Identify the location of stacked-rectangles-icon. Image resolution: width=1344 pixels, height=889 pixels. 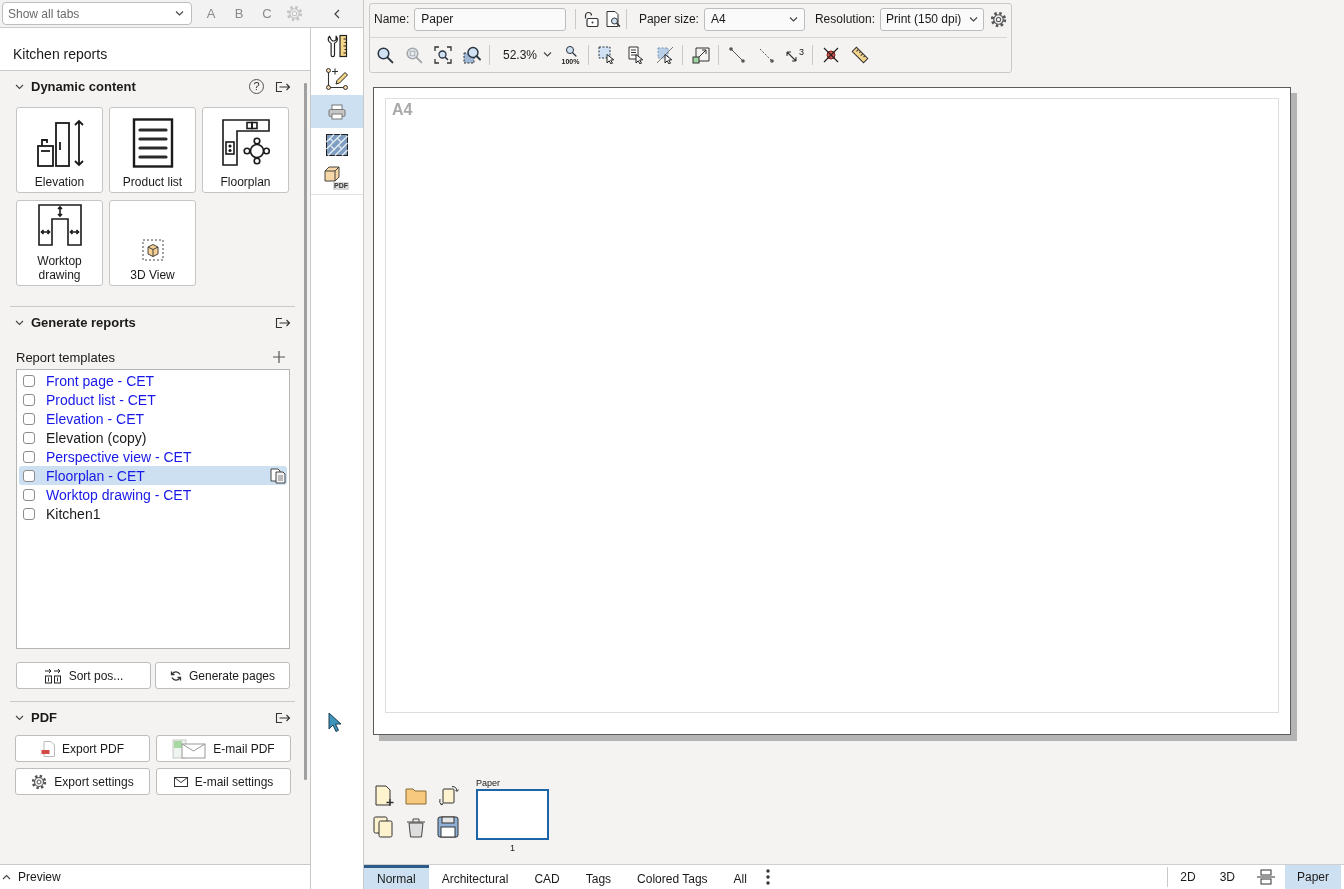
(1265, 877).